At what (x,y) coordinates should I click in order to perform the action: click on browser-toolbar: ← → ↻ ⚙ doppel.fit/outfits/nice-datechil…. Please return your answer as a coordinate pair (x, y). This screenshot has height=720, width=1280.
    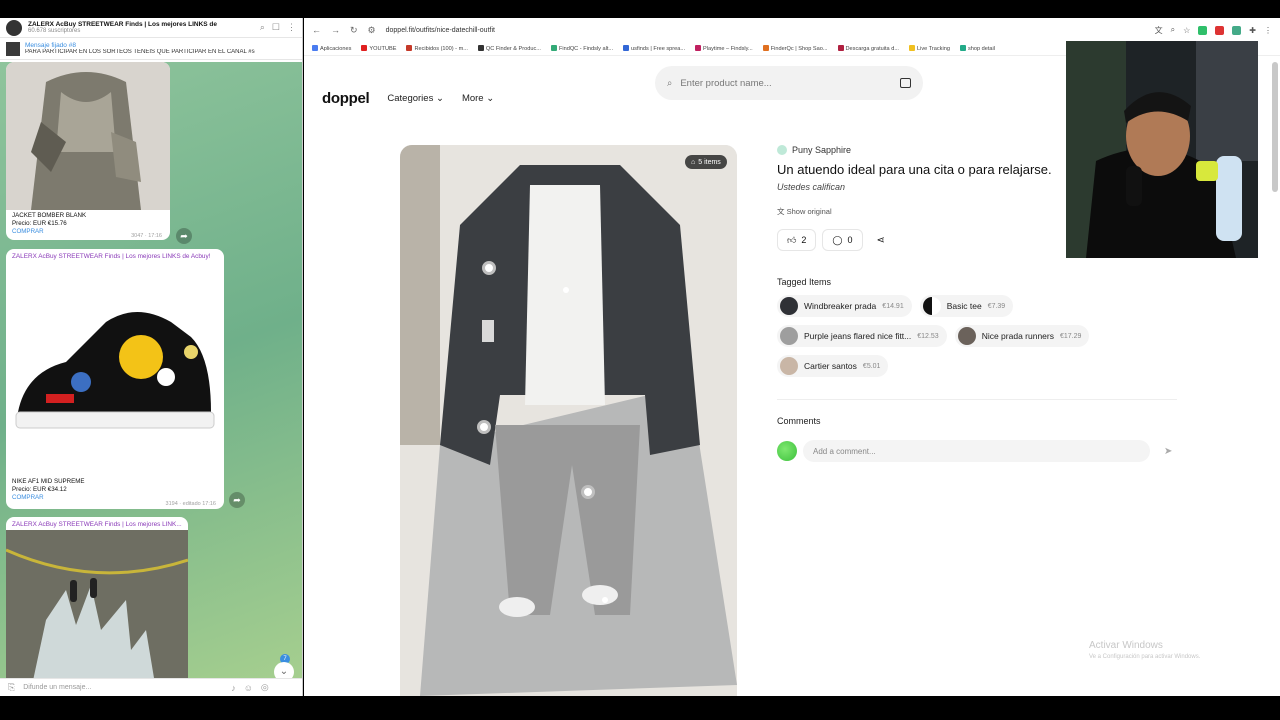
    Looking at the image, I should click on (792, 30).